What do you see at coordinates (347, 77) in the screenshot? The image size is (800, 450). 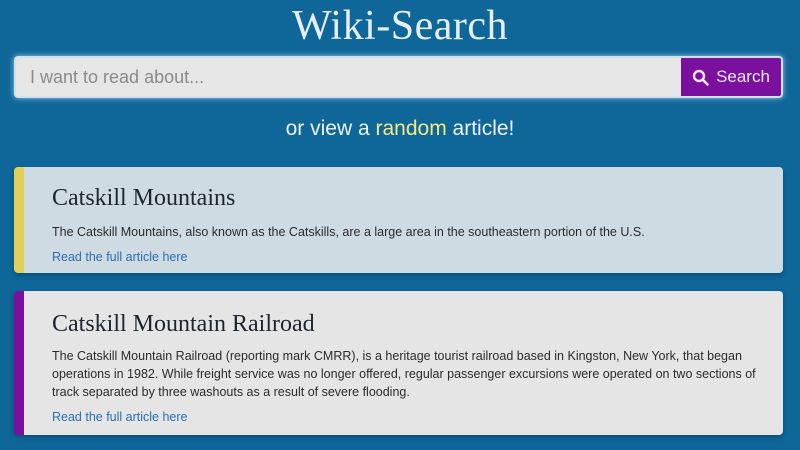 I see `search-input` at bounding box center [347, 77].